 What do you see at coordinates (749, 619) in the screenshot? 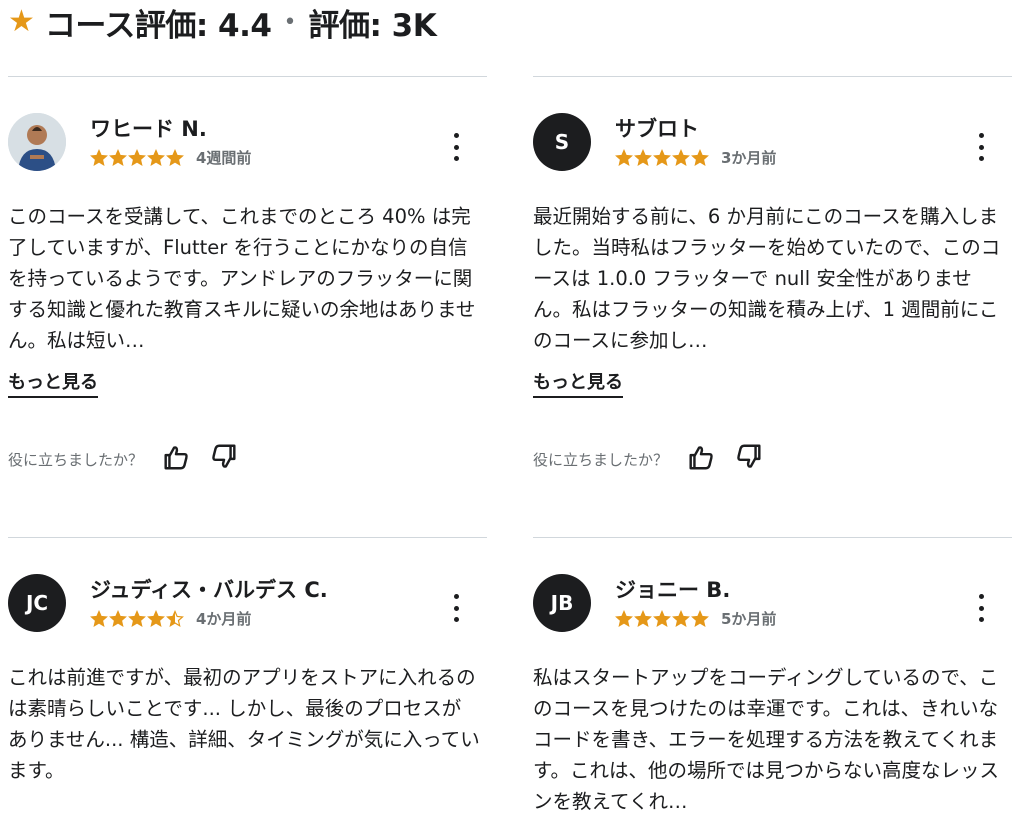
I see `review-date: 5か月前` at bounding box center [749, 619].